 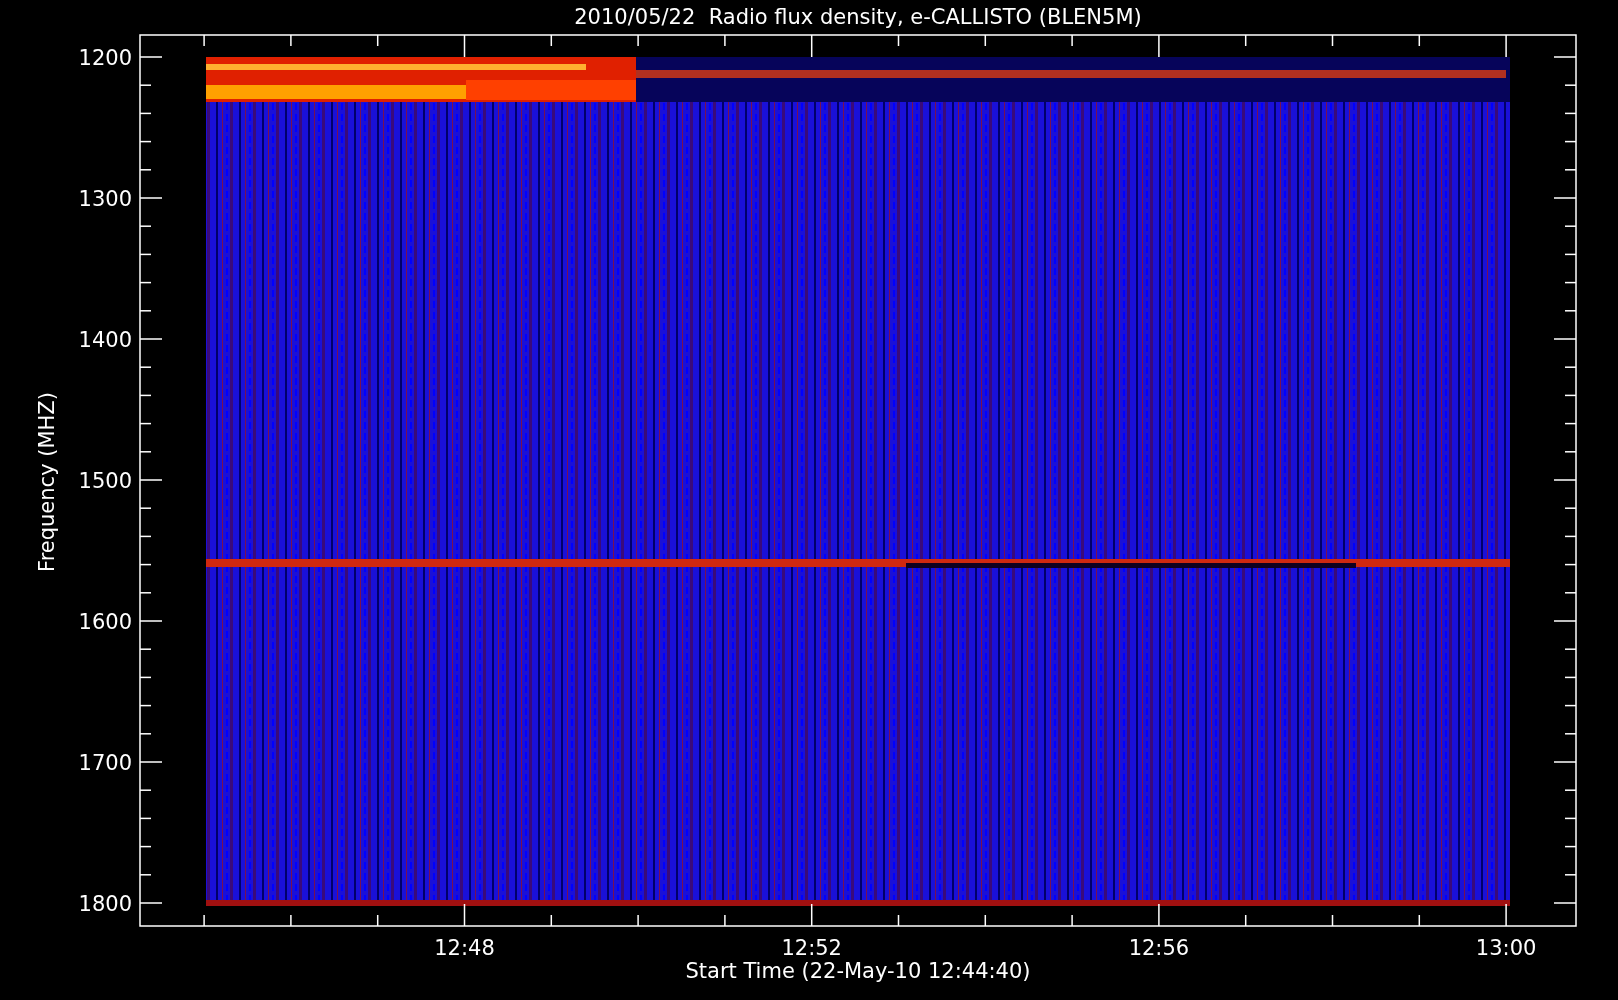 I want to click on x-tick-label: 12:52, so click(x=811, y=948).